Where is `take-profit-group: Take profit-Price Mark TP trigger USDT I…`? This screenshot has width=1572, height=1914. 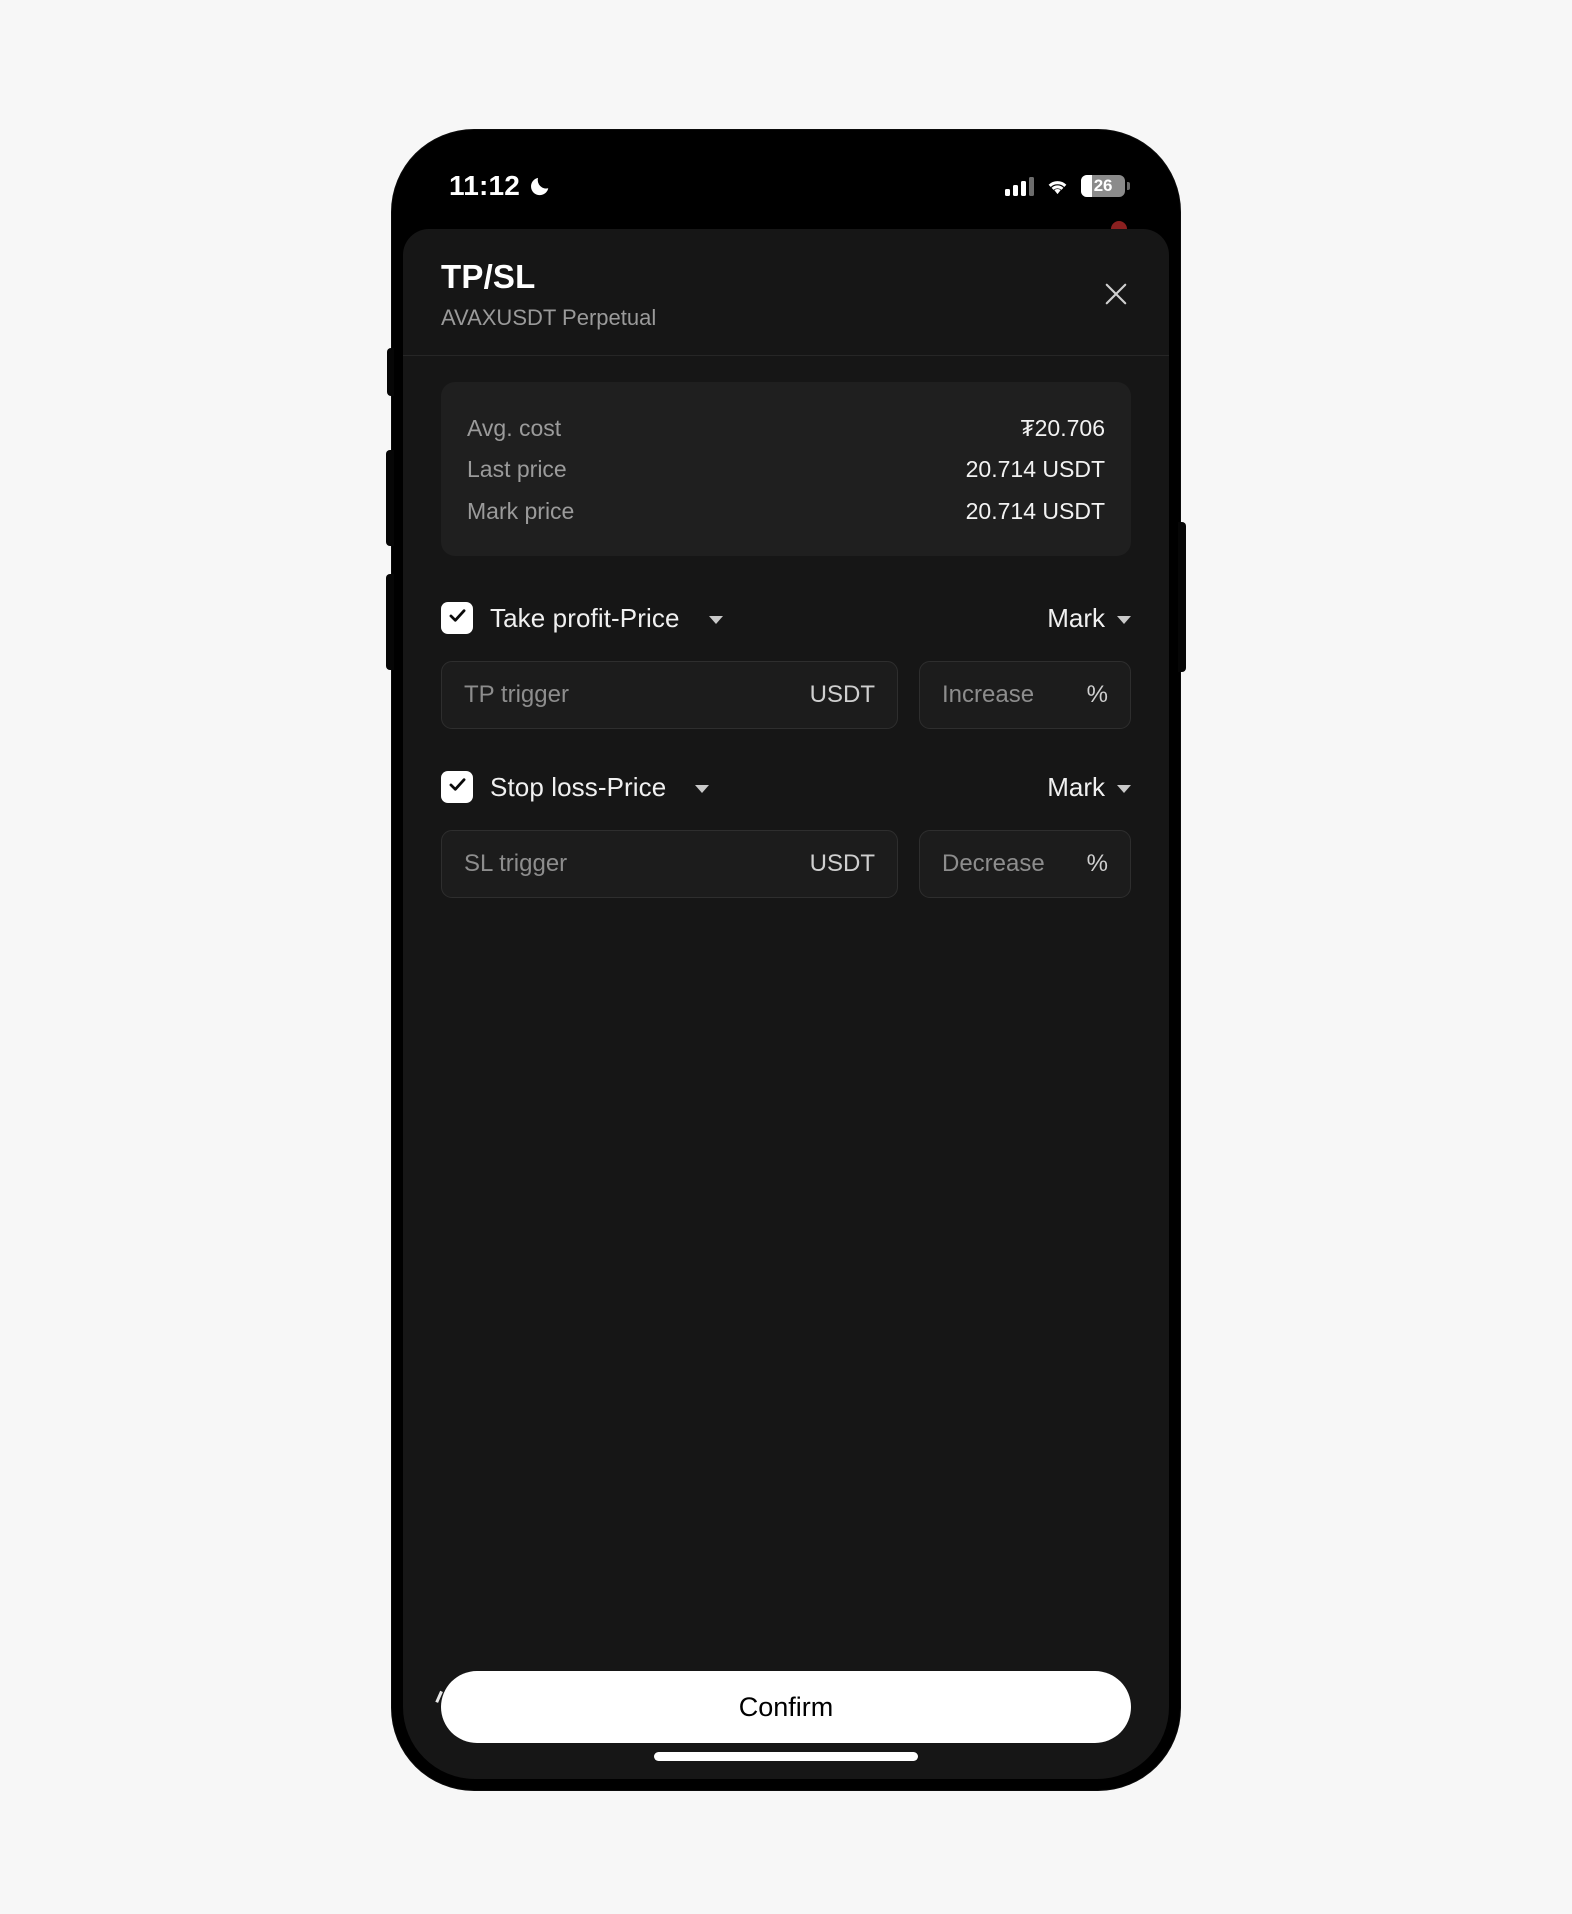
take-profit-group: Take profit-Price Mark TP trigger USDT I… is located at coordinates (786, 663).